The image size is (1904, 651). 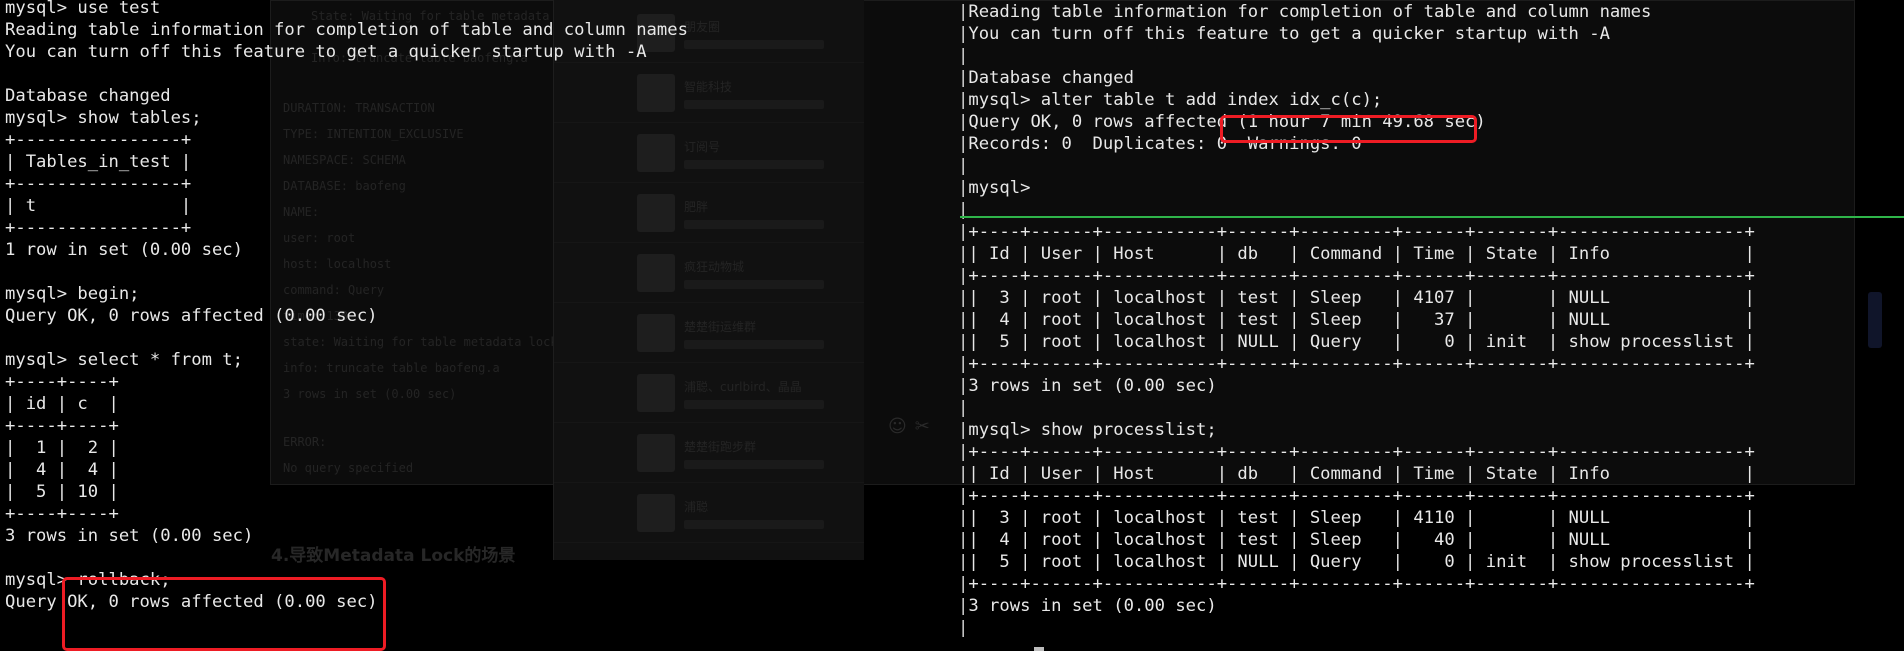 What do you see at coordinates (1356, 188) in the screenshot?
I see `right-terminal-line: |mysql>` at bounding box center [1356, 188].